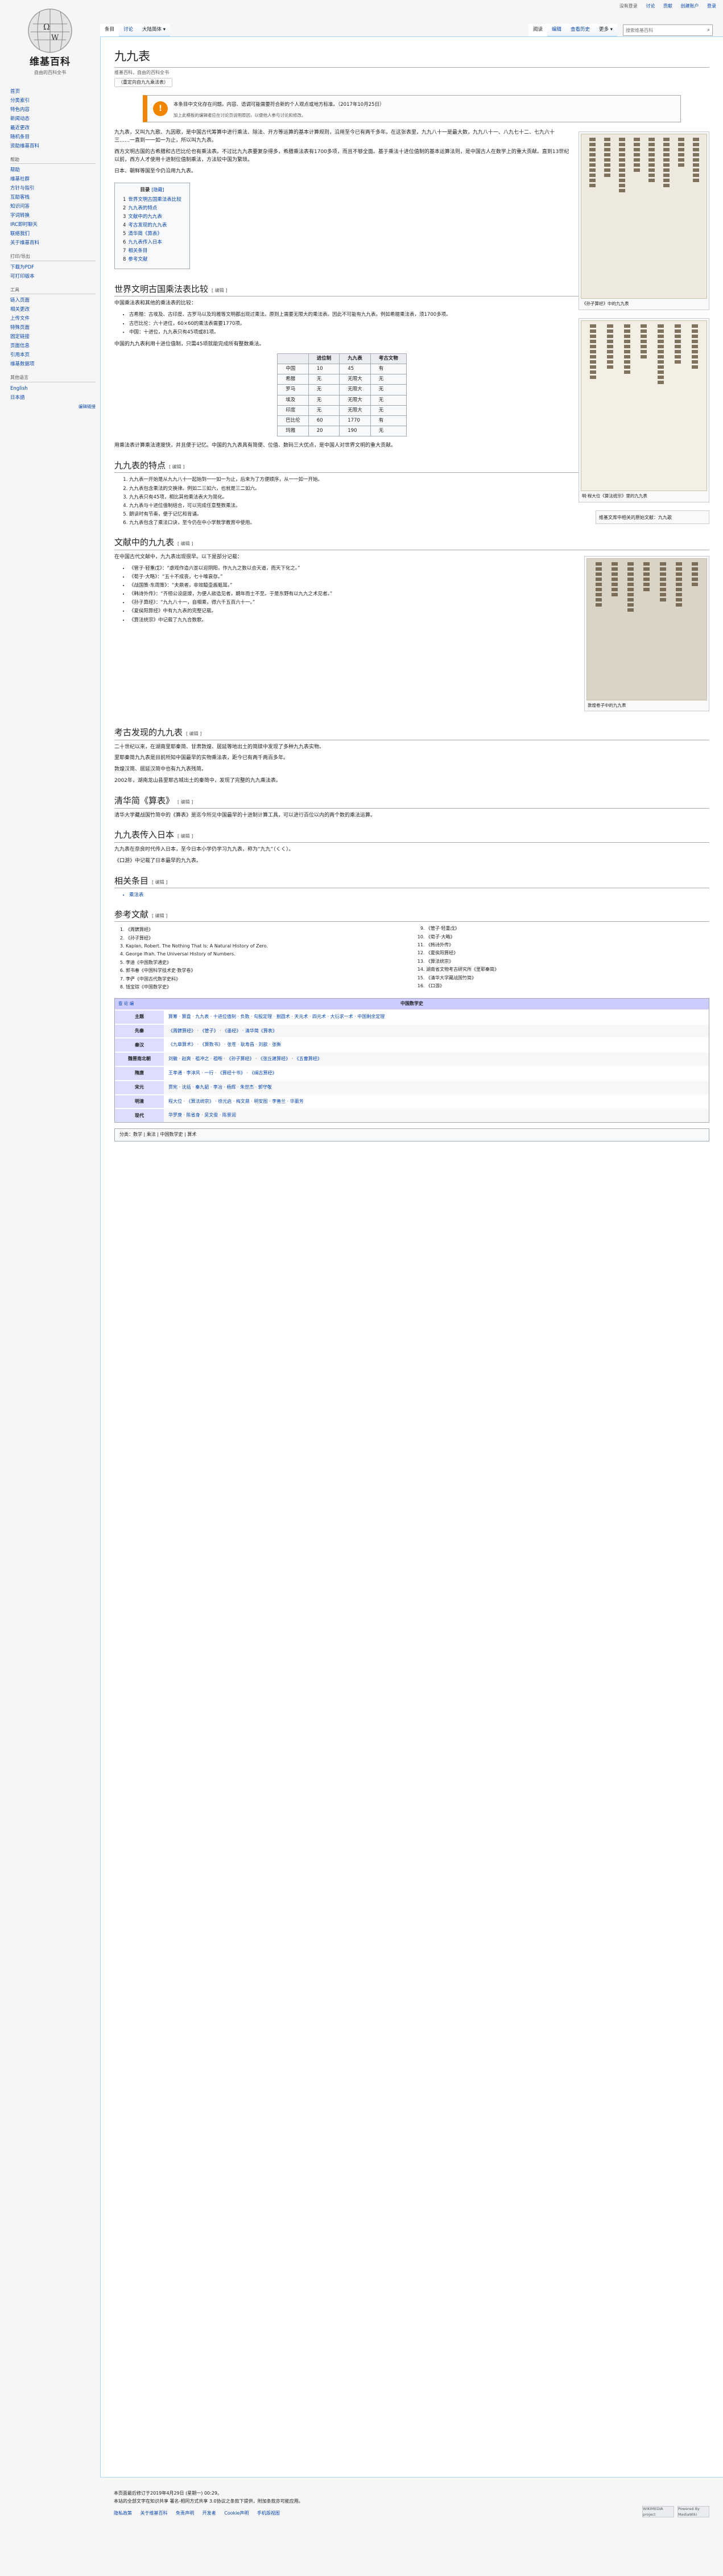 The image size is (723, 2576). What do you see at coordinates (53, 179) in the screenshot?
I see `help-item: 维基社群` at bounding box center [53, 179].